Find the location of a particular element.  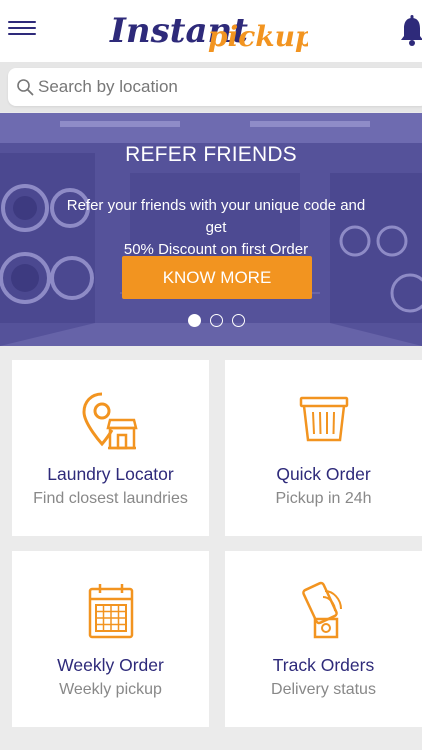

card-track-orders: Track Orders Delivery status is located at coordinates (323, 639).